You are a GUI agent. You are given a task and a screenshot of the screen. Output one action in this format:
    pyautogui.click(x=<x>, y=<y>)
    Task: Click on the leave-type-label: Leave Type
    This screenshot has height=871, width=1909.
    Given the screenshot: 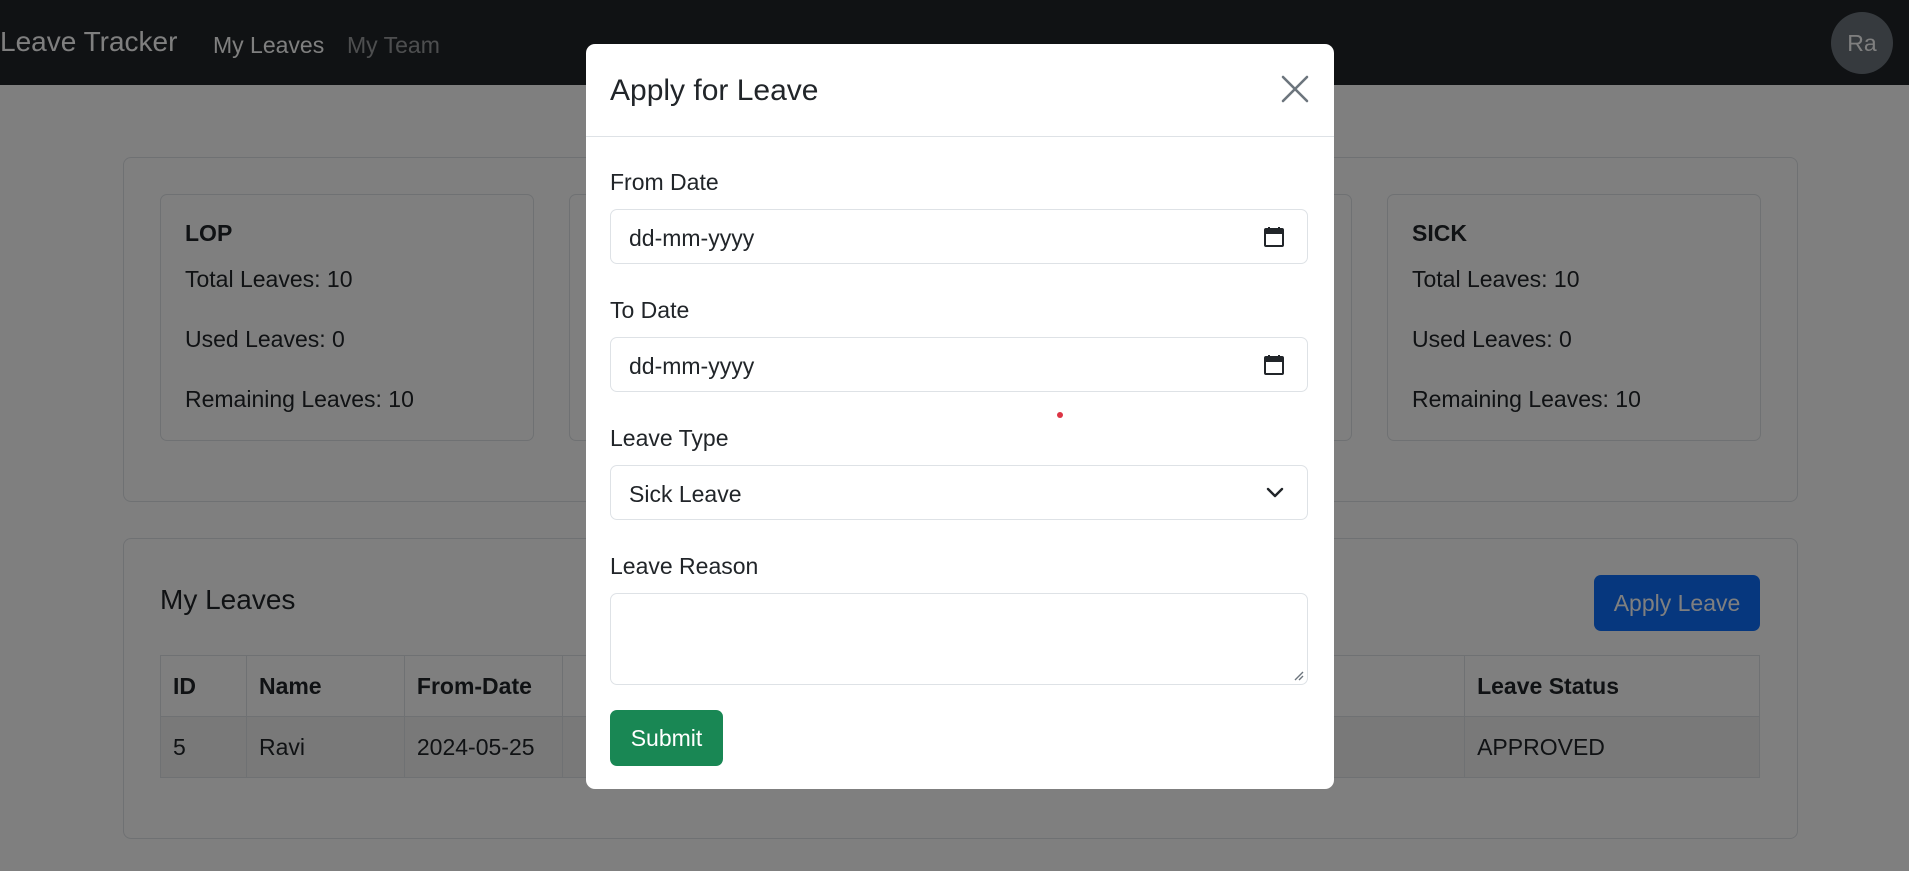 What is the action you would take?
    pyautogui.click(x=669, y=438)
    